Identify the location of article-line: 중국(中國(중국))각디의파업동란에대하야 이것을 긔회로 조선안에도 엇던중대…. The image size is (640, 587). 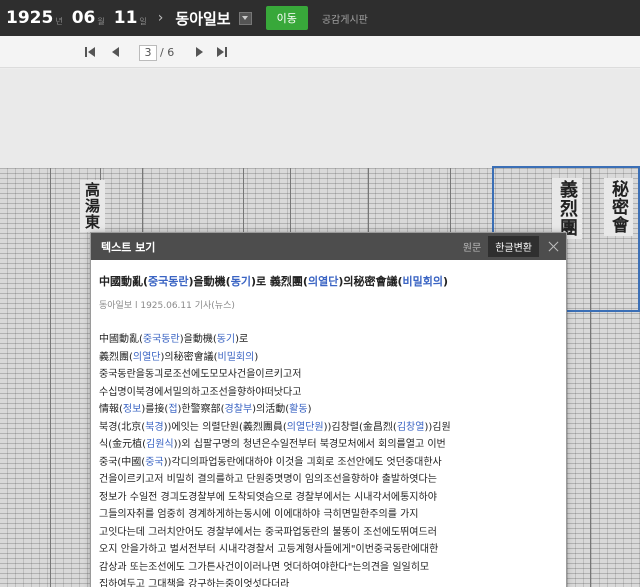
(270, 462).